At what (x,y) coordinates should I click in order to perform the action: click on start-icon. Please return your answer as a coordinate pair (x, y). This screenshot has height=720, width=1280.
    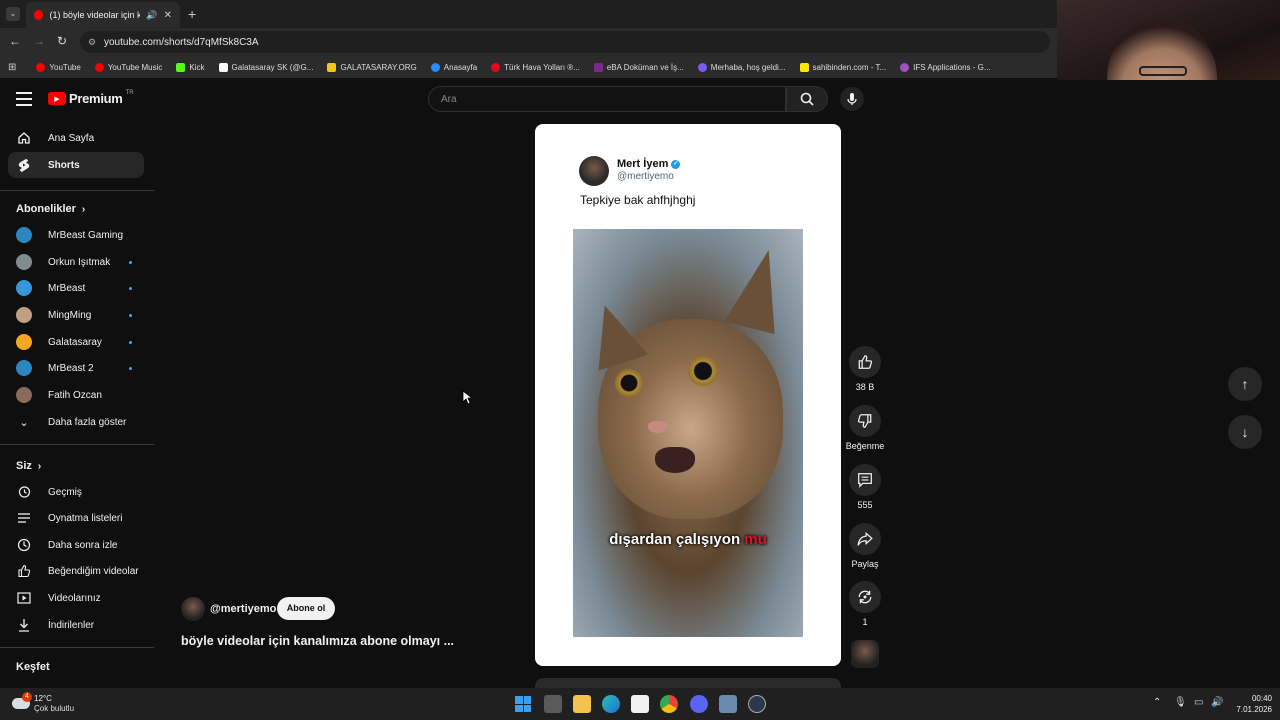
    Looking at the image, I should click on (523, 704).